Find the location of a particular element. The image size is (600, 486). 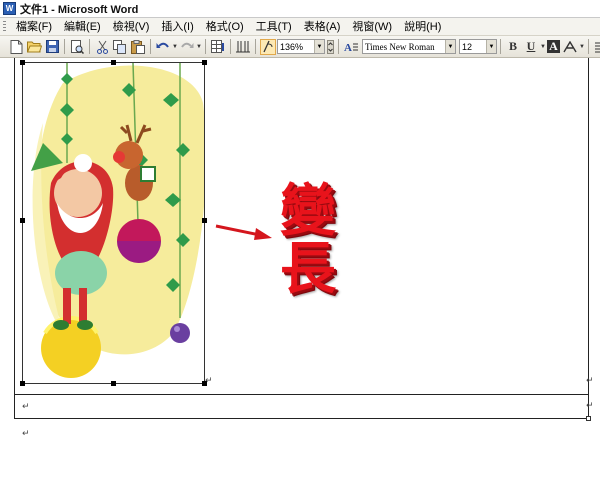

text-effects-icon is located at coordinates (570, 47).